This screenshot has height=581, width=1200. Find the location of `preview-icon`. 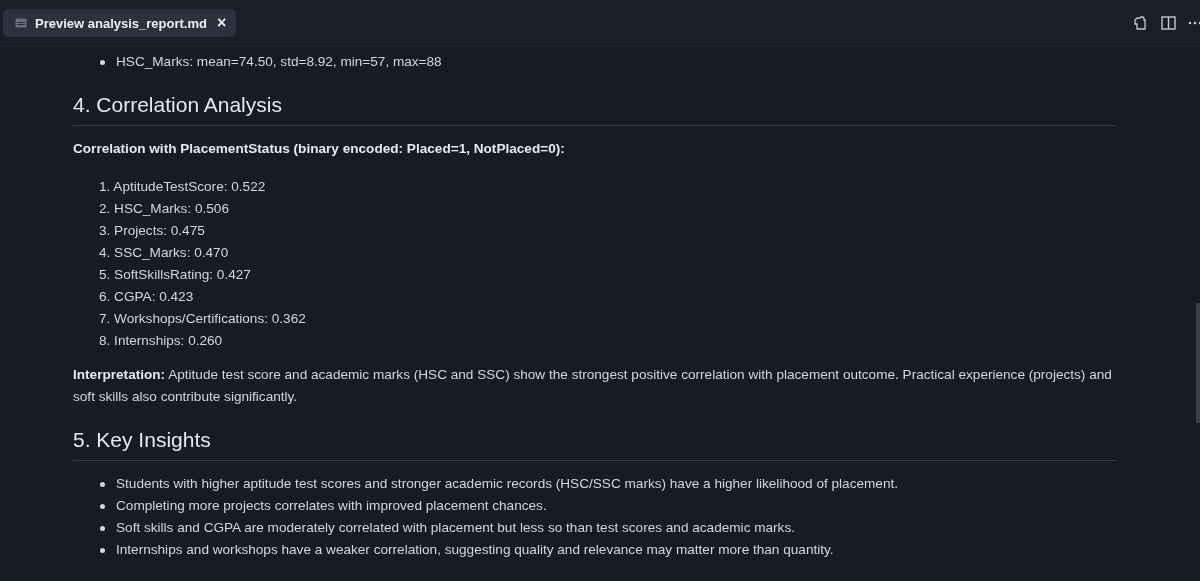

preview-icon is located at coordinates (21, 23).